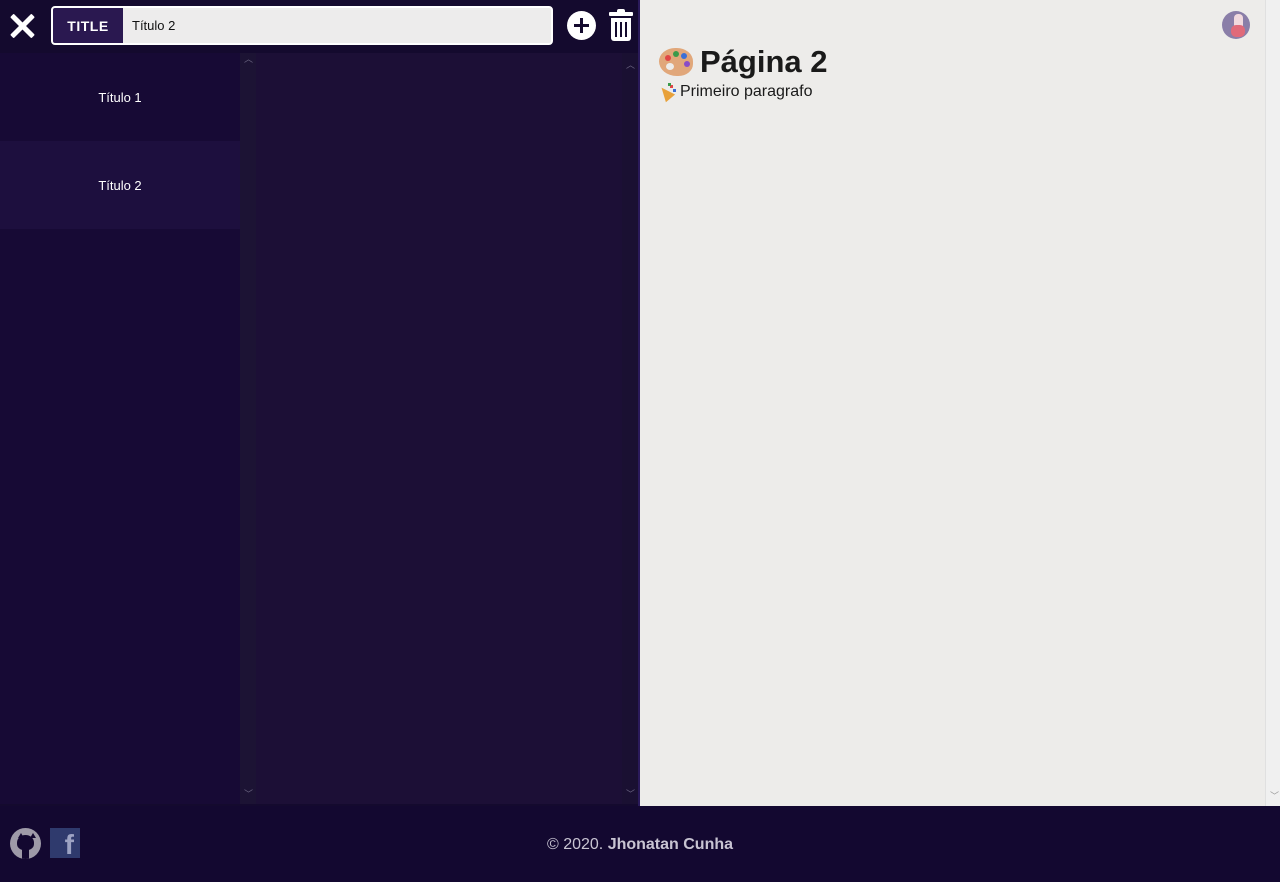 The height and width of the screenshot is (882, 1280). I want to click on page-list-scrollbar: ︿ ﹀, so click(248, 428).